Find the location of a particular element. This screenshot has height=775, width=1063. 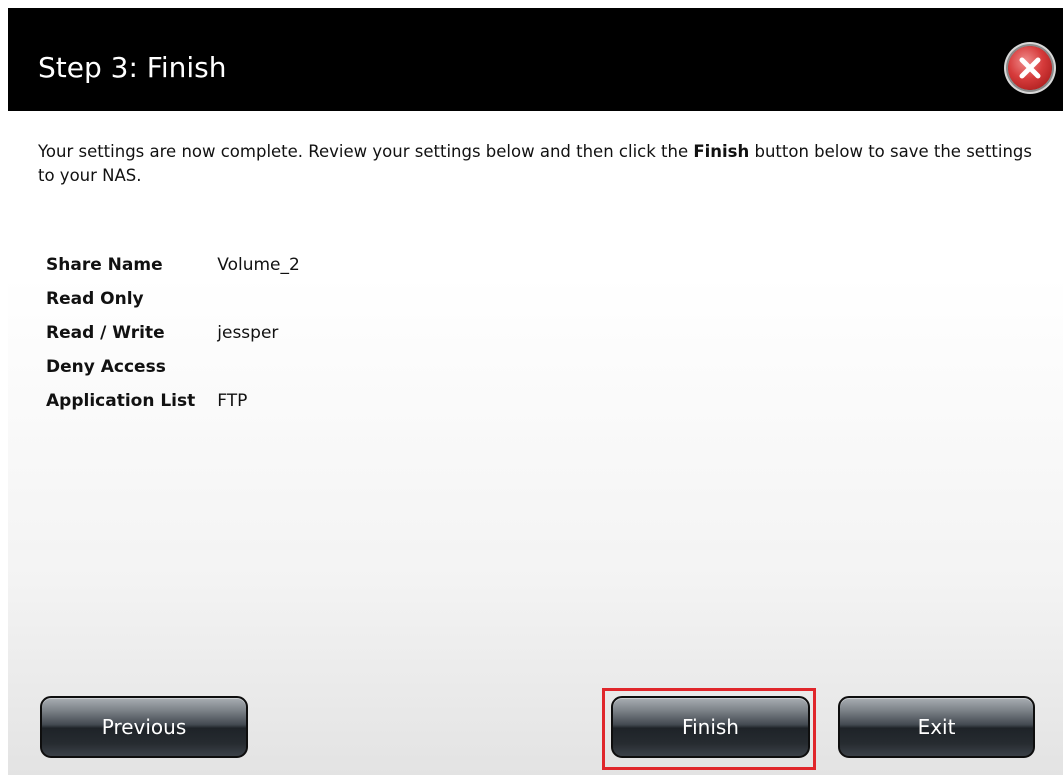

close-icon is located at coordinates (1030, 68).